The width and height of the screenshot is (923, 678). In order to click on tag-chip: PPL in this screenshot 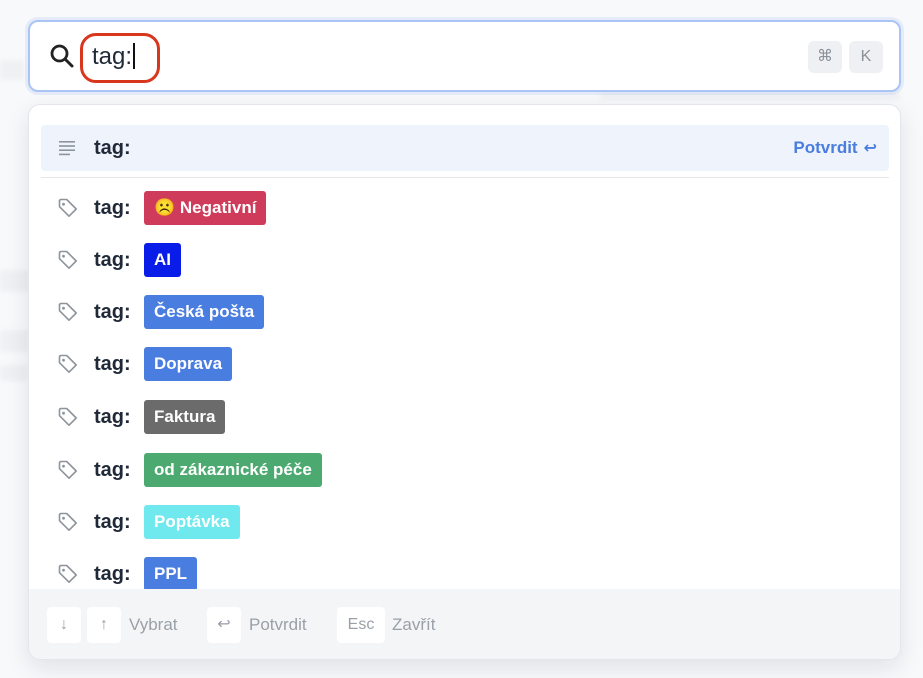, I will do `click(171, 574)`.